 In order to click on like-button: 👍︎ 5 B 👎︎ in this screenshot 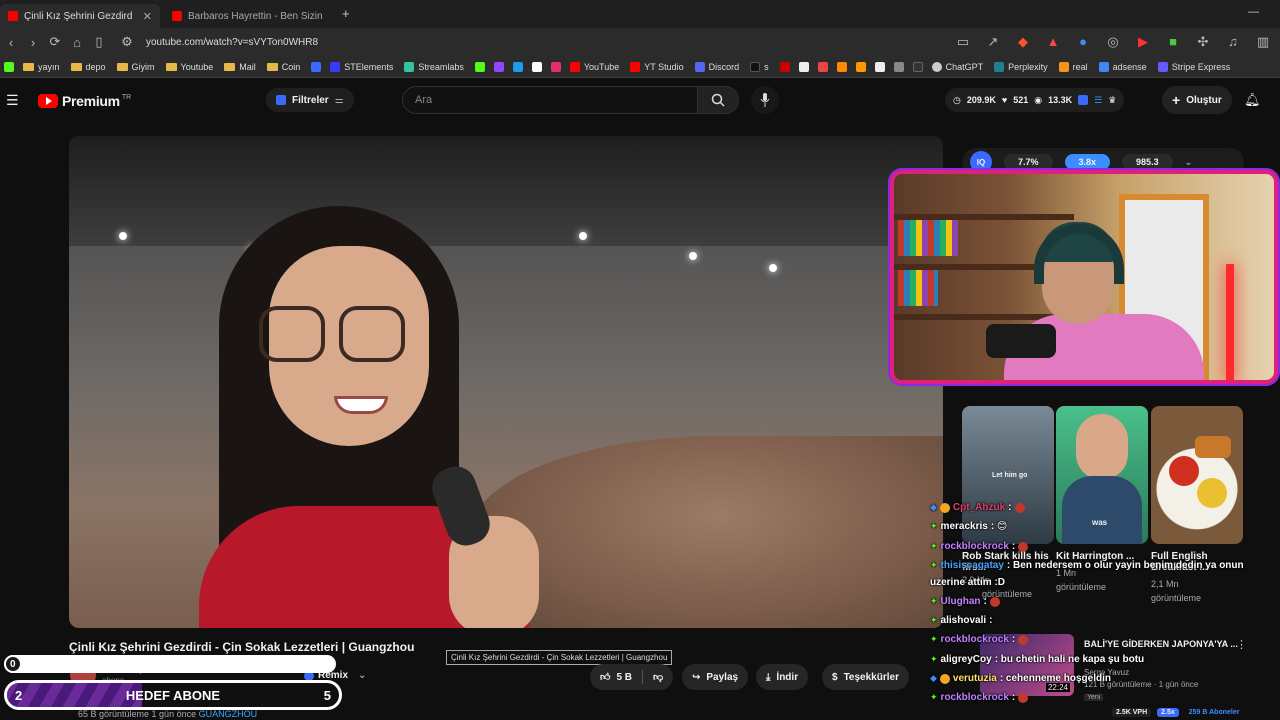, I will do `click(632, 677)`.